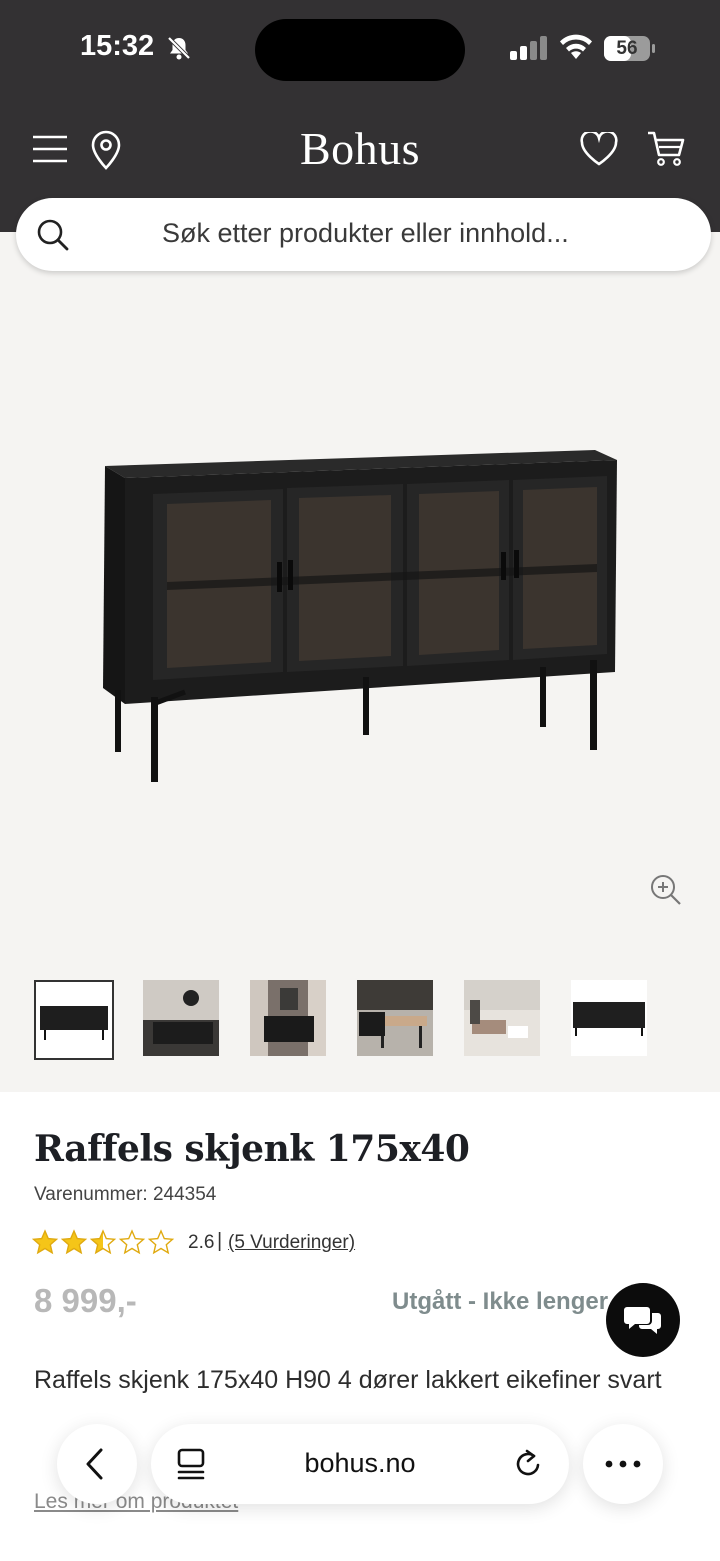  Describe the element at coordinates (627, 48) in the screenshot. I see `battery-level: 56` at that location.